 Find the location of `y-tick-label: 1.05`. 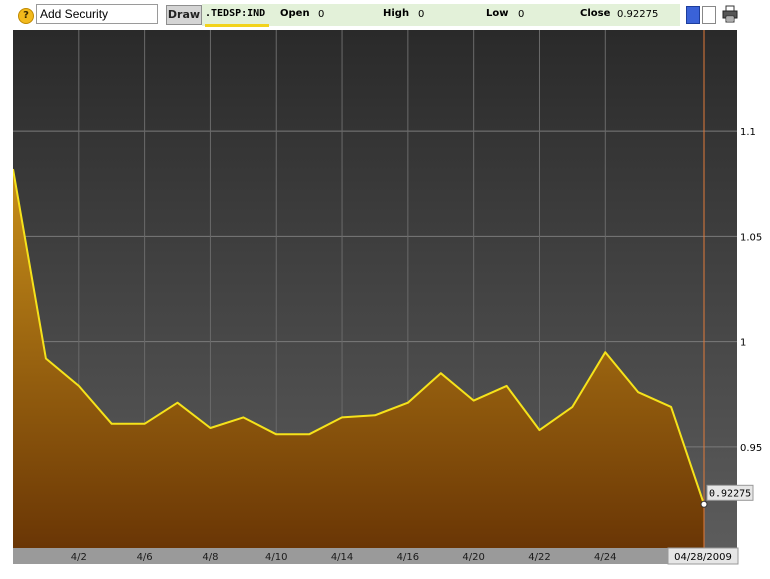

y-tick-label: 1.05 is located at coordinates (751, 237).